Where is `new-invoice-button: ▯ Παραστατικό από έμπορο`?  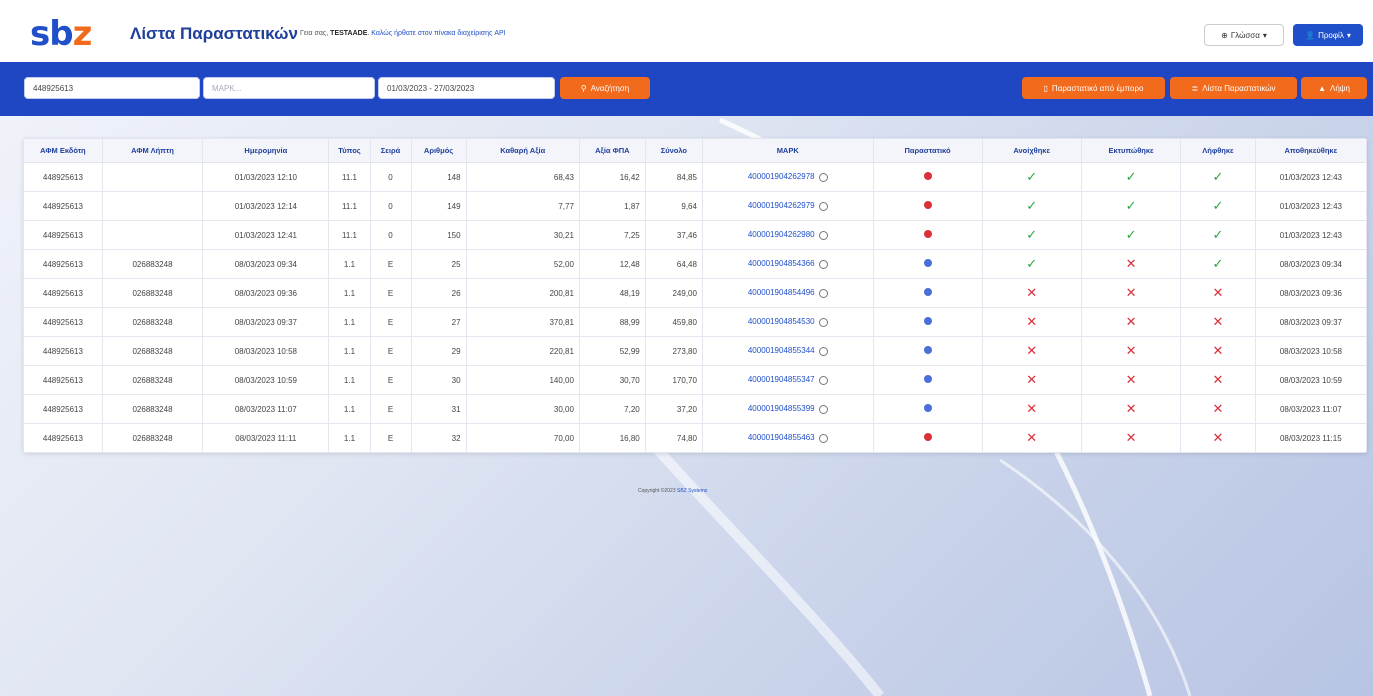 new-invoice-button: ▯ Παραστατικό από έμπορο is located at coordinates (1093, 88).